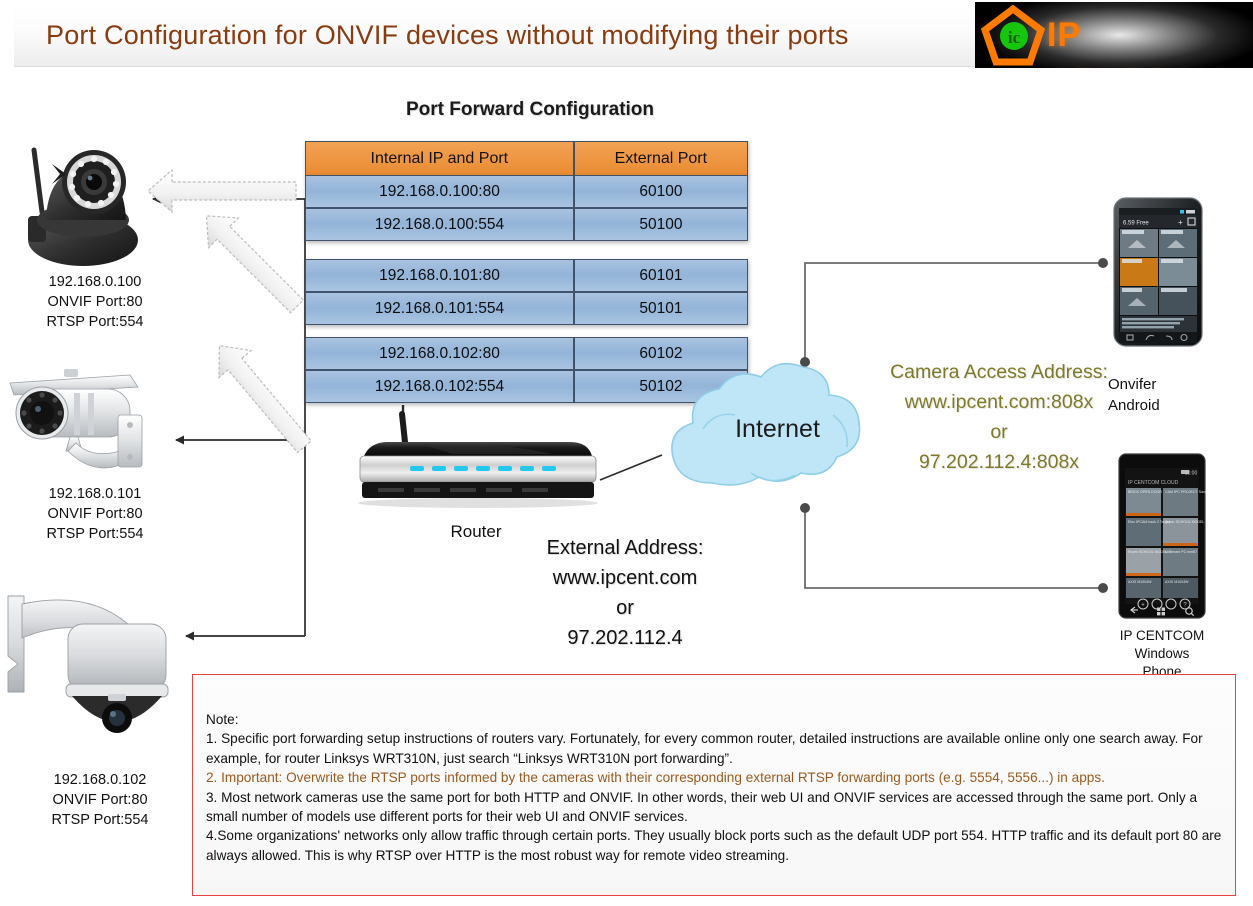 The height and width of the screenshot is (906, 1253). What do you see at coordinates (660, 275) in the screenshot?
I see `cell-external: 60101` at bounding box center [660, 275].